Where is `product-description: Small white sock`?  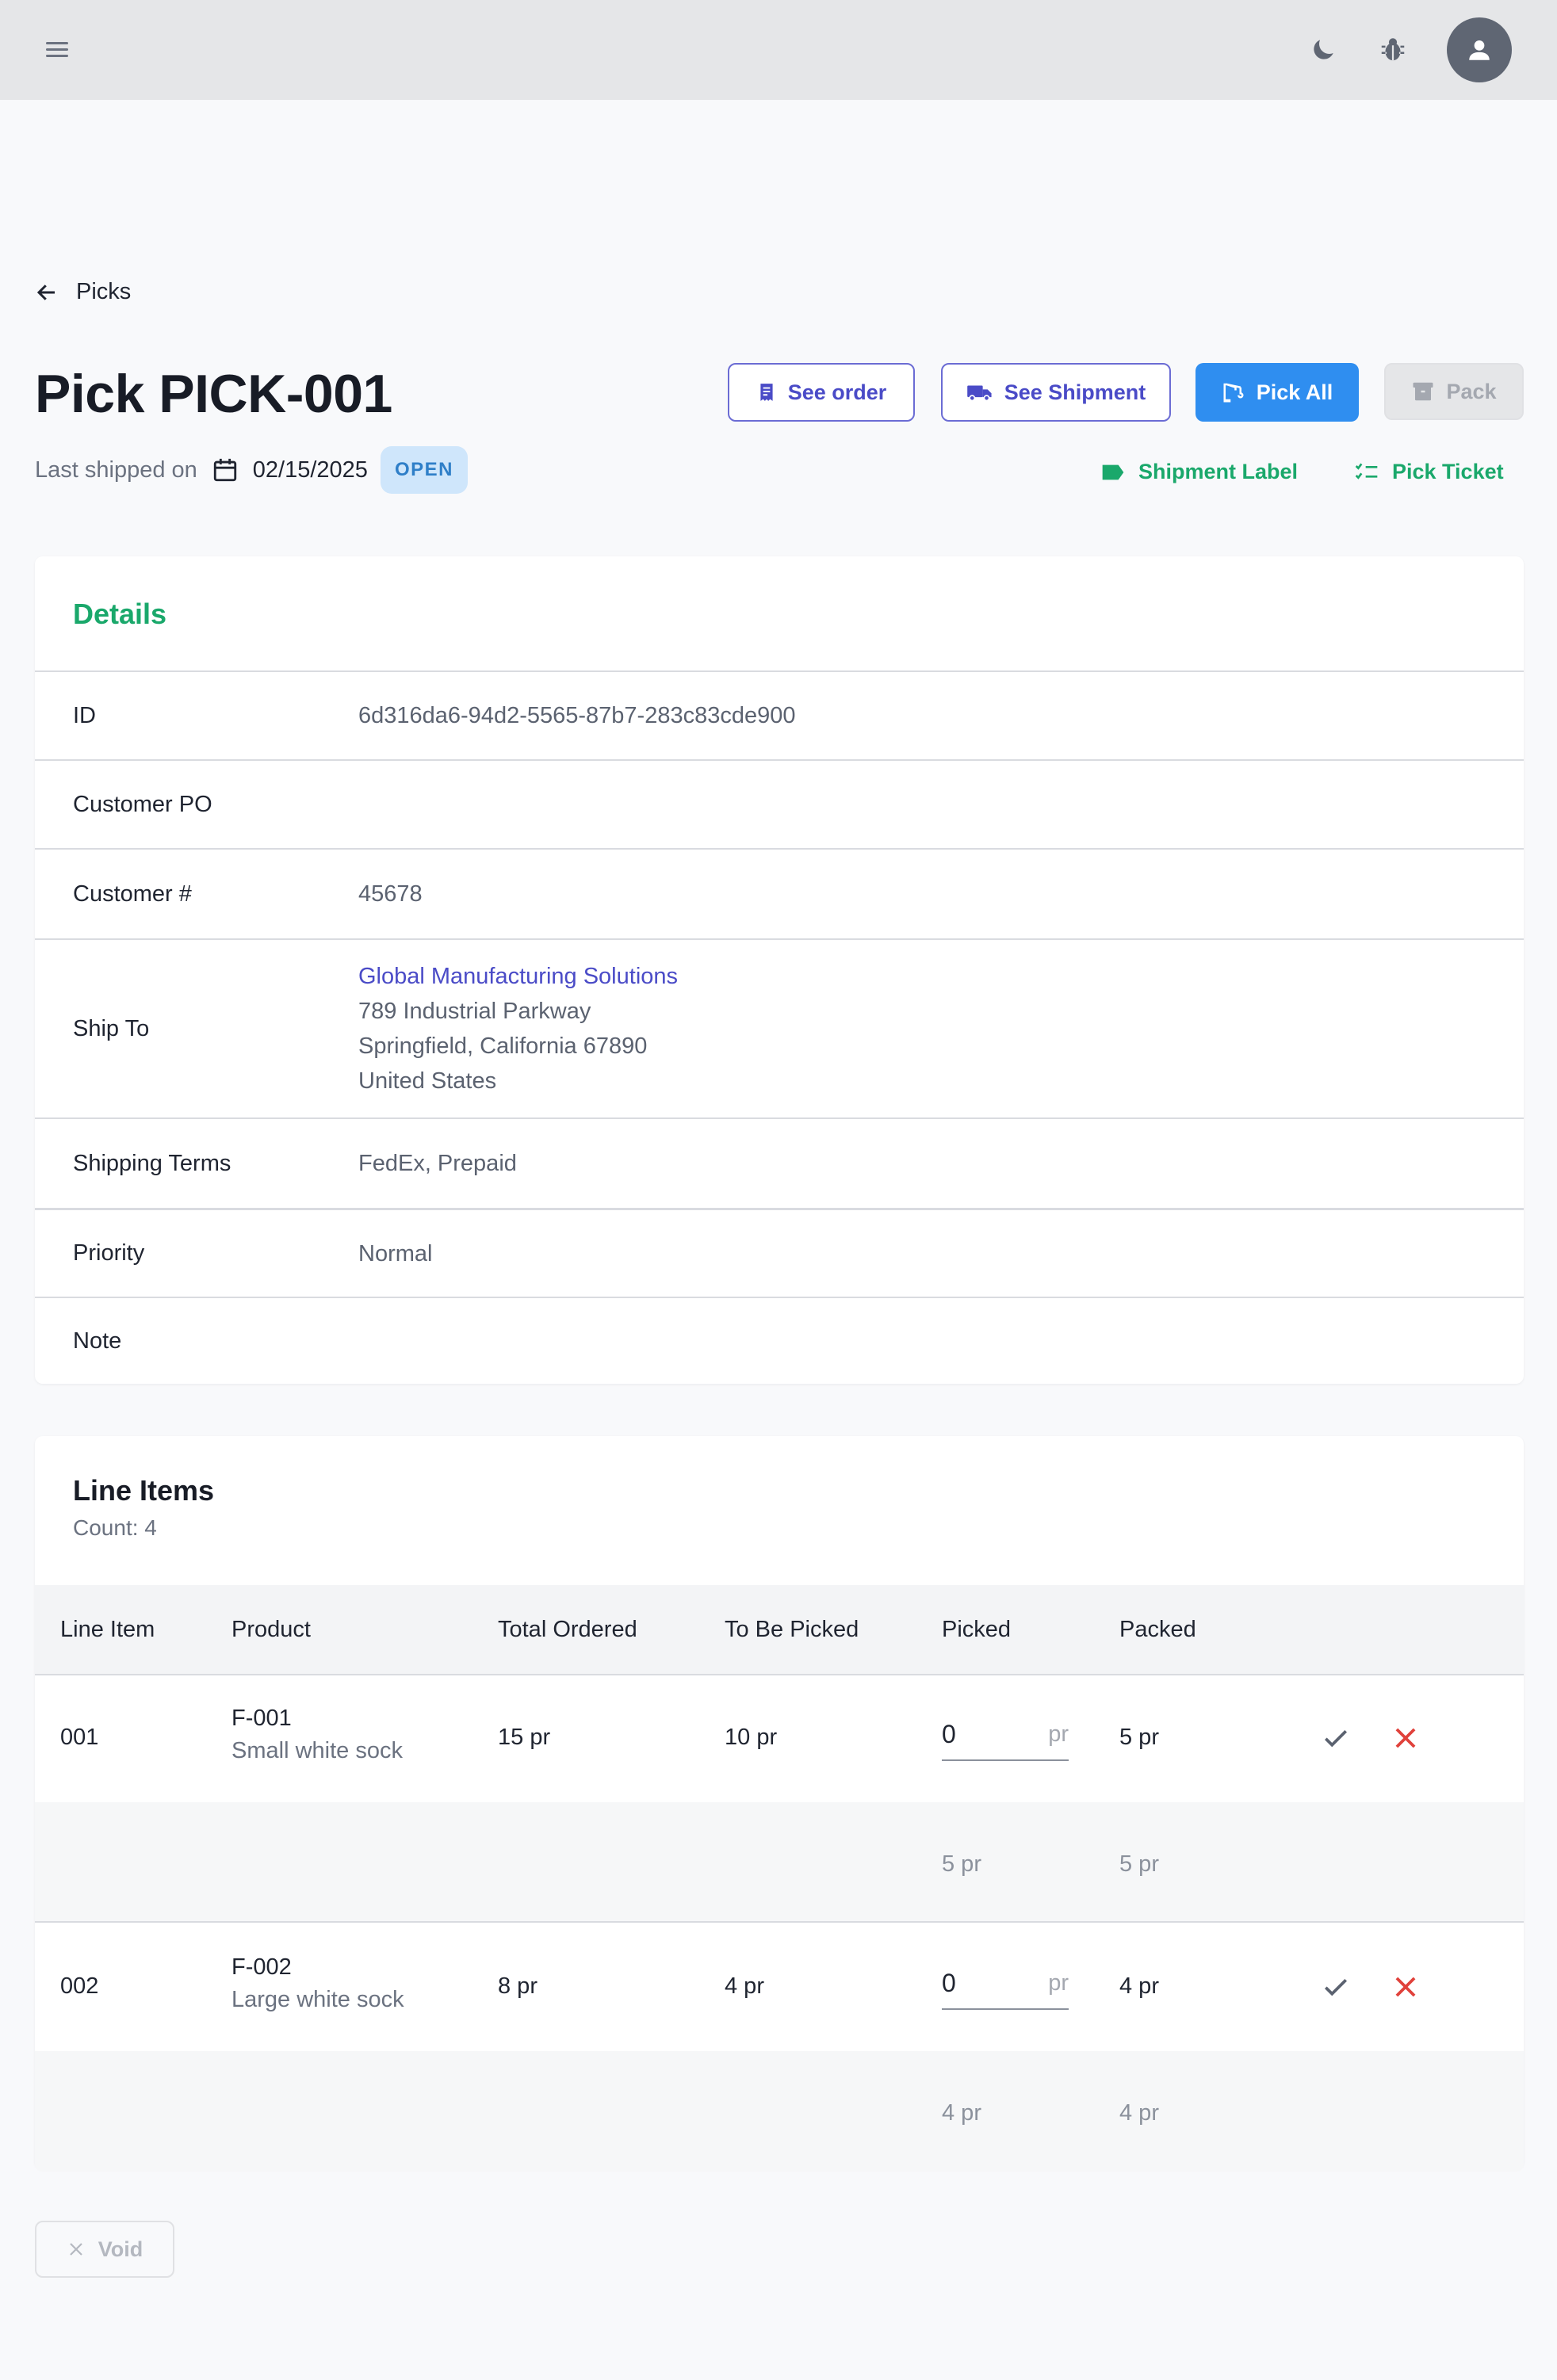
product-description: Small white sock is located at coordinates (317, 1750).